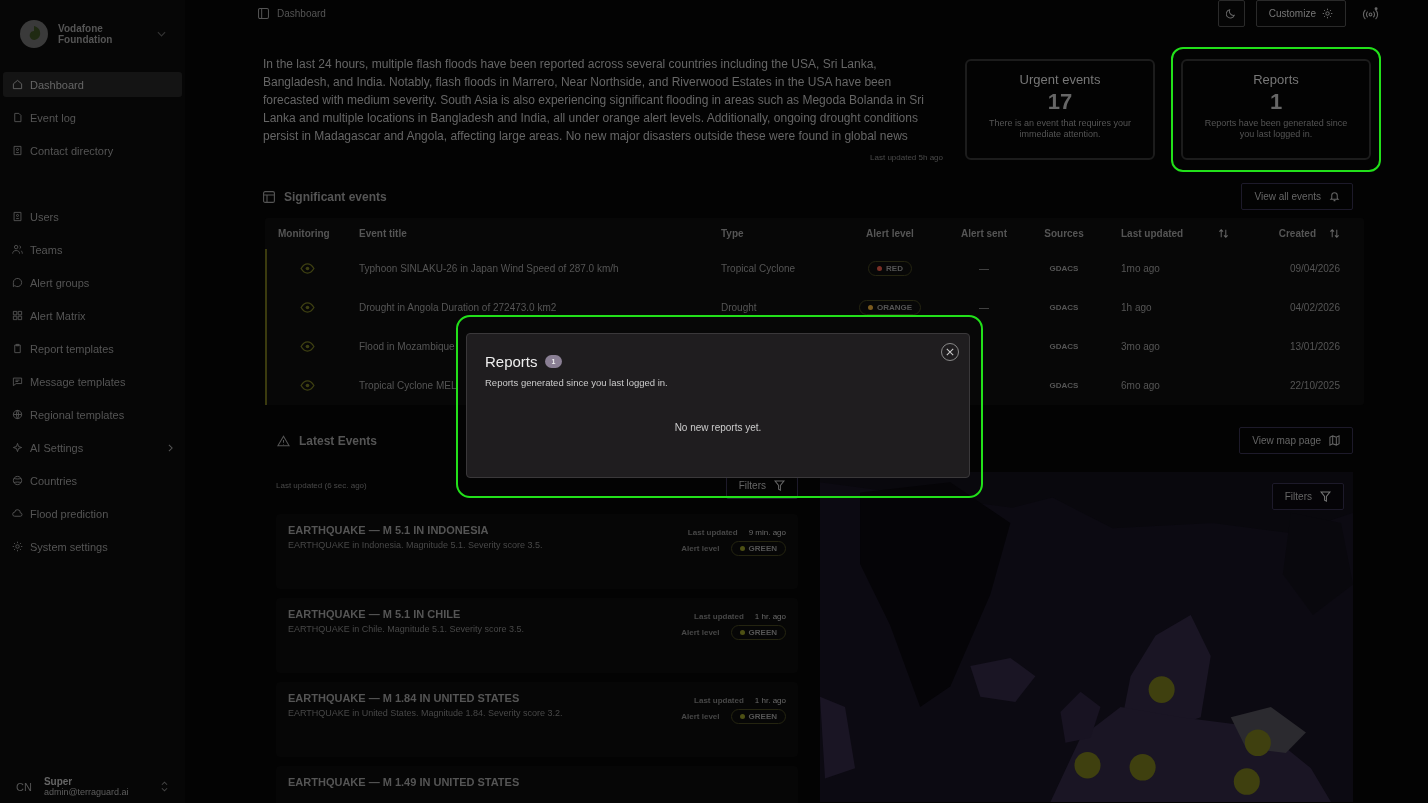  Describe the element at coordinates (767, 532) in the screenshot. I see `meta-value: 9 min. ago` at that location.